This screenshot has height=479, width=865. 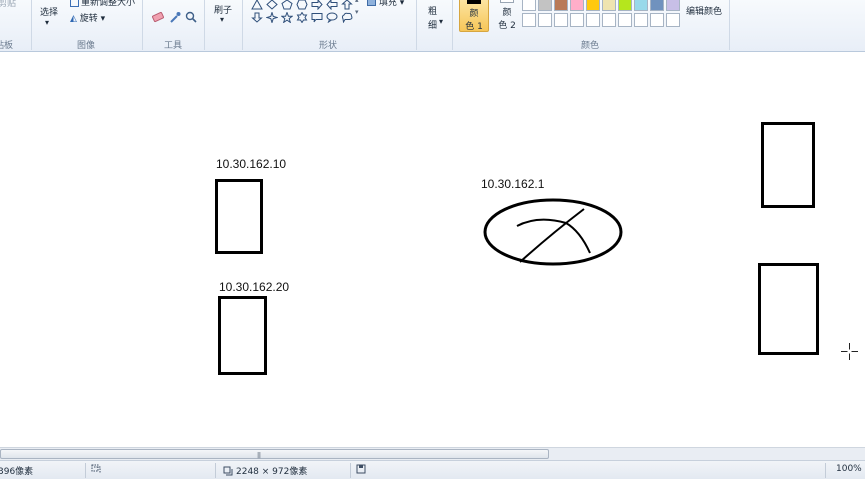 I want to click on scrollbar-thumb: |||, so click(x=274, y=454).